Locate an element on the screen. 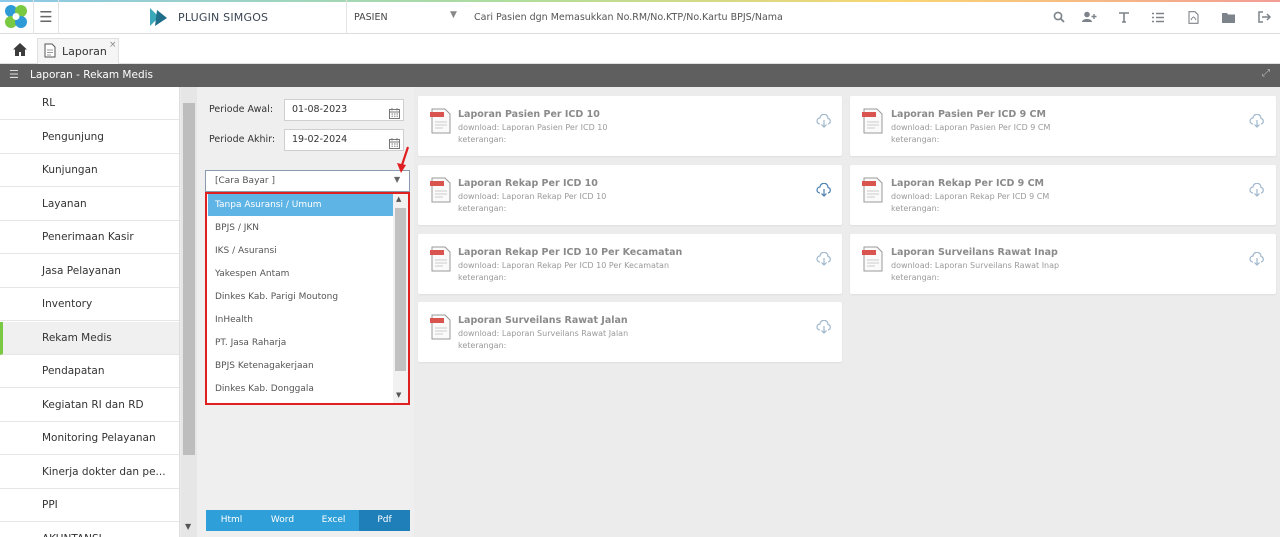  accent-strip is located at coordinates (640, 1).